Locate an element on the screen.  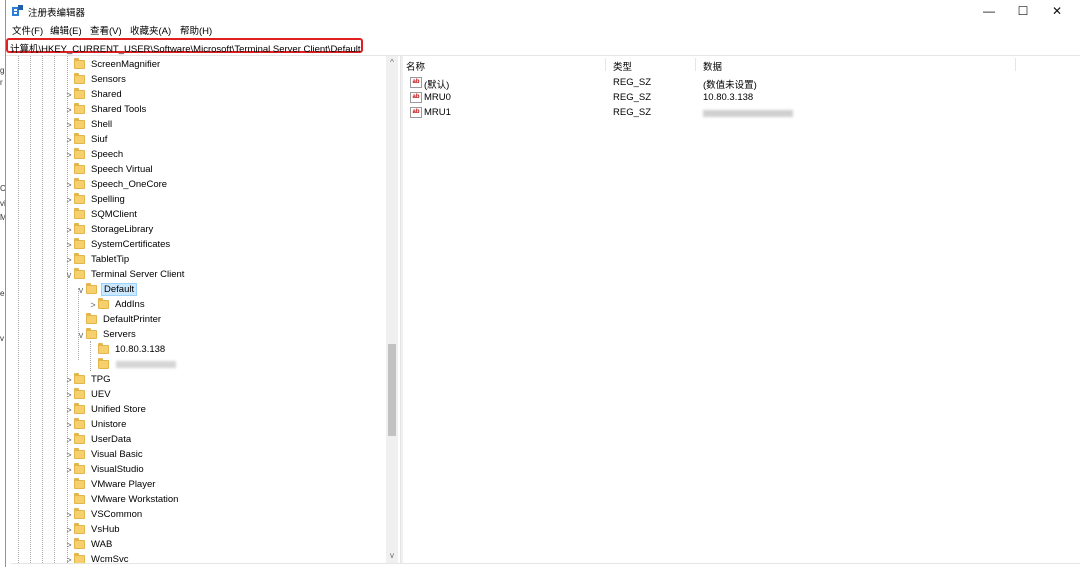
value-row: ab MRU0 REG_SZ 10.80.3.138 is located at coordinates (703, 97).